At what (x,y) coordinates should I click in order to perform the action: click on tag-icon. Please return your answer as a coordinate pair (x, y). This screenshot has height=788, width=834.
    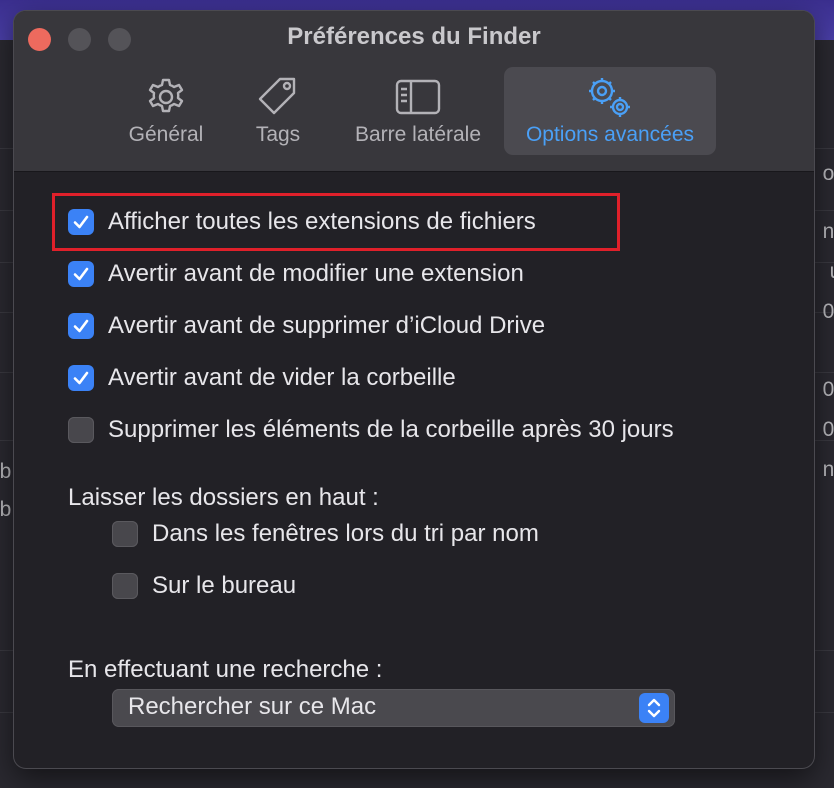
    Looking at the image, I should click on (278, 97).